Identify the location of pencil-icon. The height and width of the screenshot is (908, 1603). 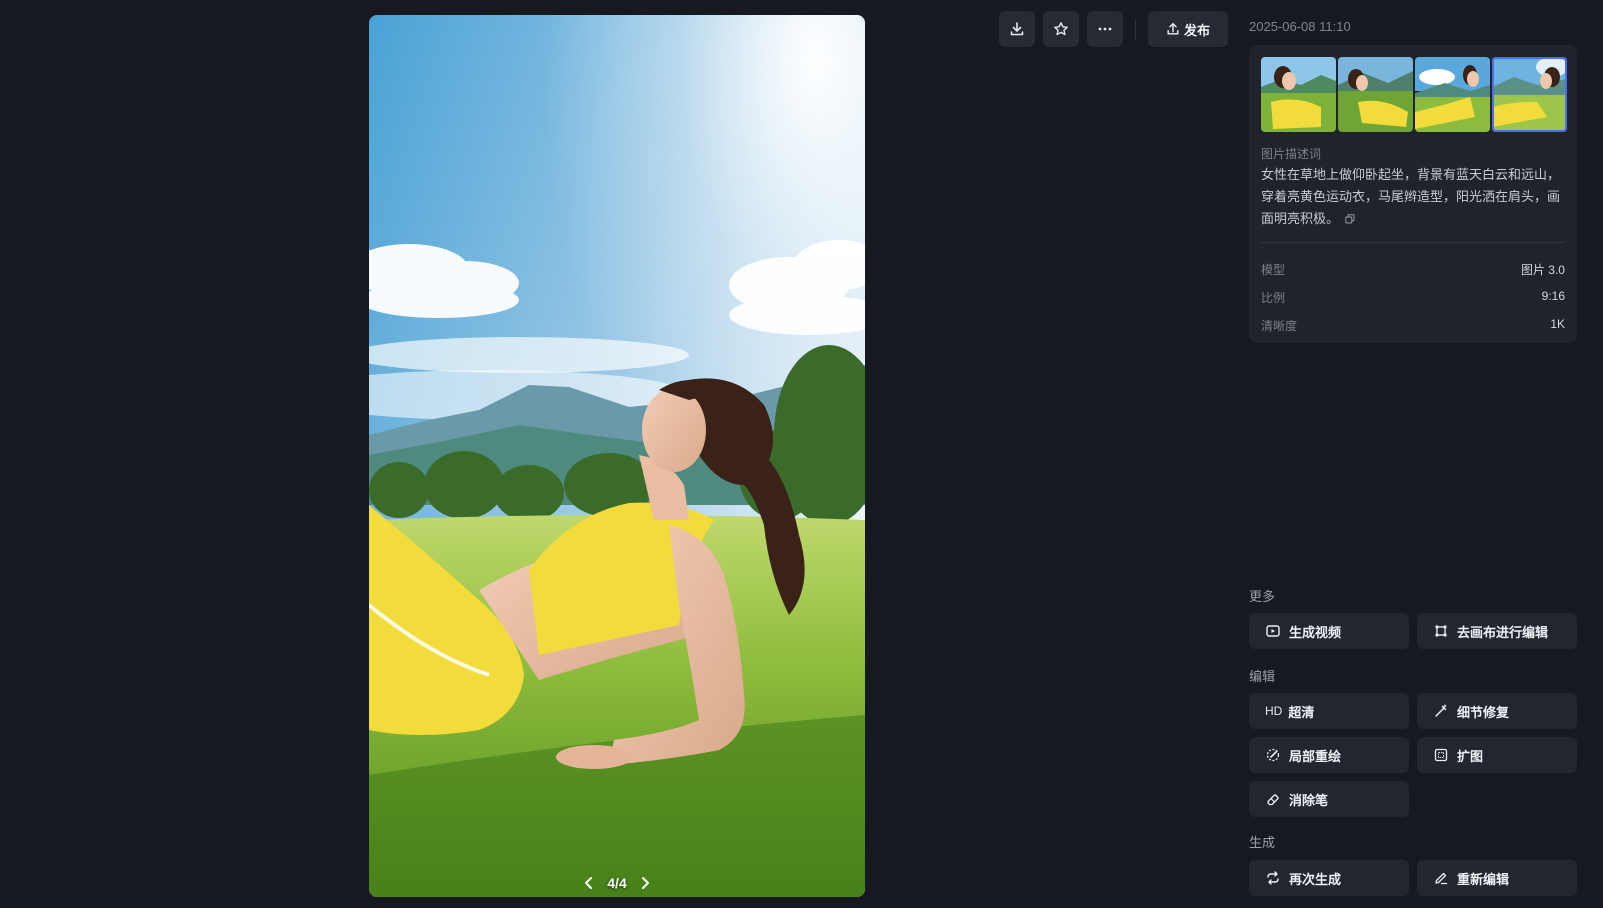
(1441, 878).